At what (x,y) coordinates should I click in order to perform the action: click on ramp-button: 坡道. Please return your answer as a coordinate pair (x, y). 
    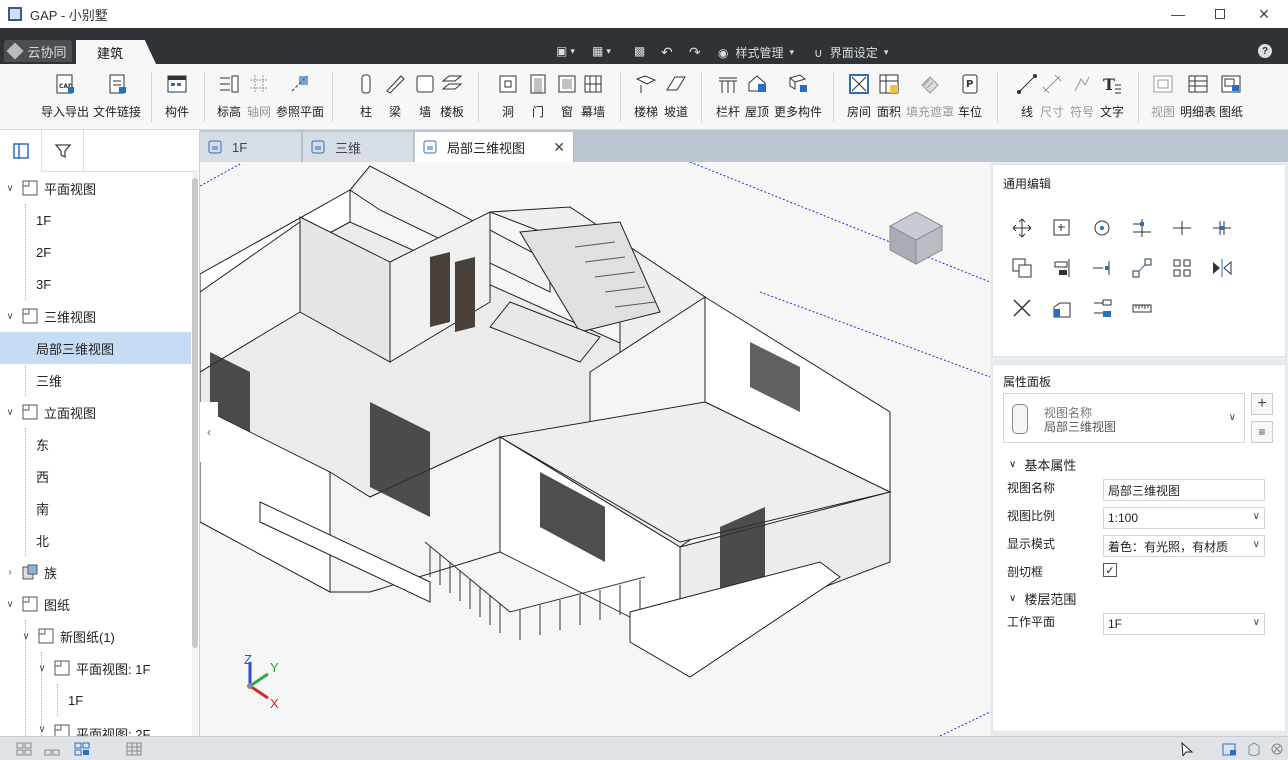
    Looking at the image, I should click on (676, 100).